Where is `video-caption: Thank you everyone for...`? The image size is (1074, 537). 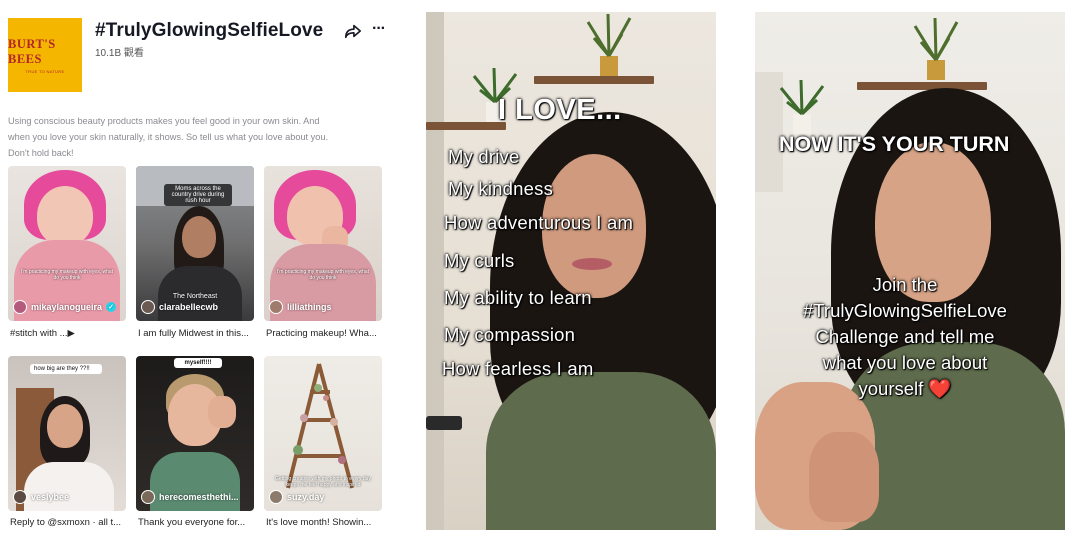
video-caption: Thank you everyone for... is located at coordinates (197, 522).